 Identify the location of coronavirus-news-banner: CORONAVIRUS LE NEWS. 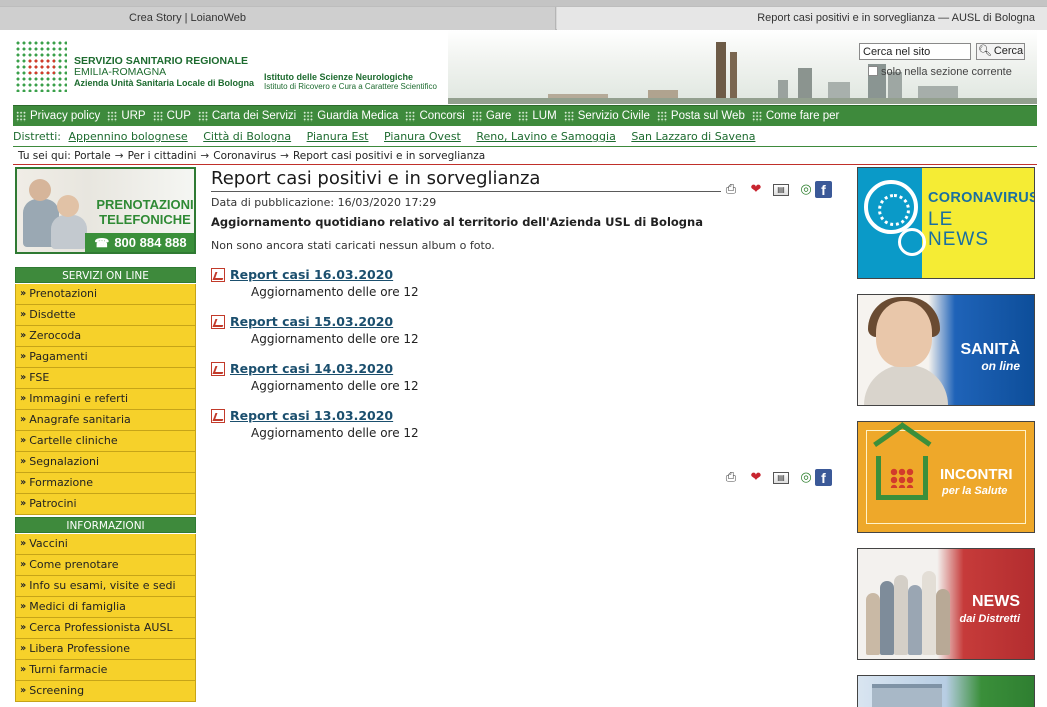
(946, 223).